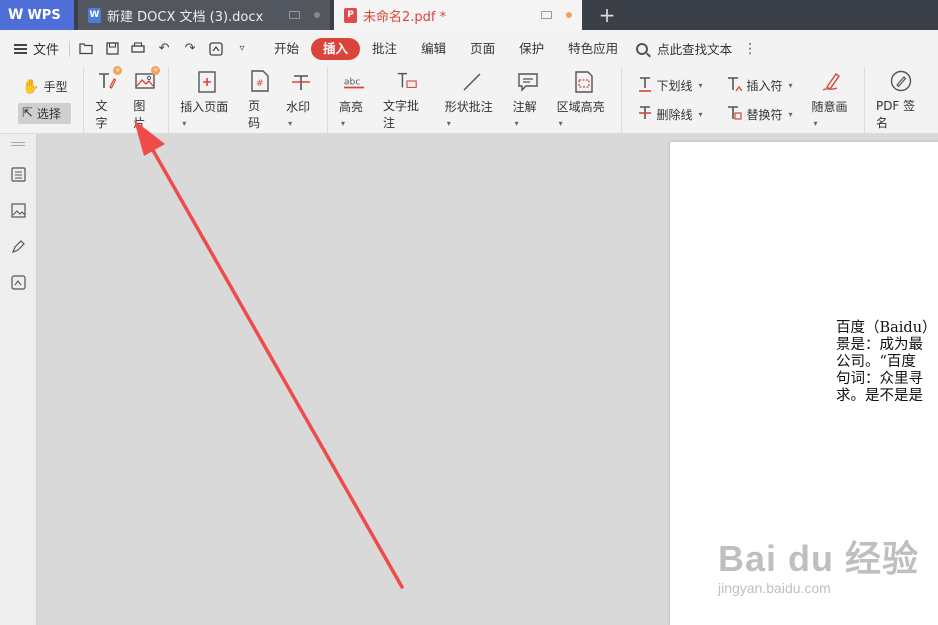  Describe the element at coordinates (674, 115) in the screenshot. I see `strikethrough-label: 删除线` at that location.